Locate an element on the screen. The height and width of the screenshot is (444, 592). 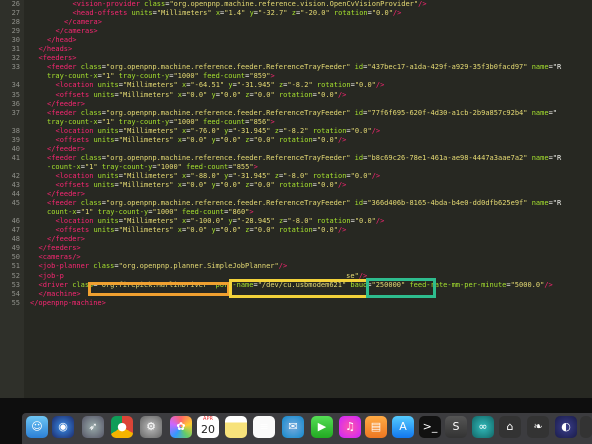
line-number: 49 is located at coordinates (15, 248).